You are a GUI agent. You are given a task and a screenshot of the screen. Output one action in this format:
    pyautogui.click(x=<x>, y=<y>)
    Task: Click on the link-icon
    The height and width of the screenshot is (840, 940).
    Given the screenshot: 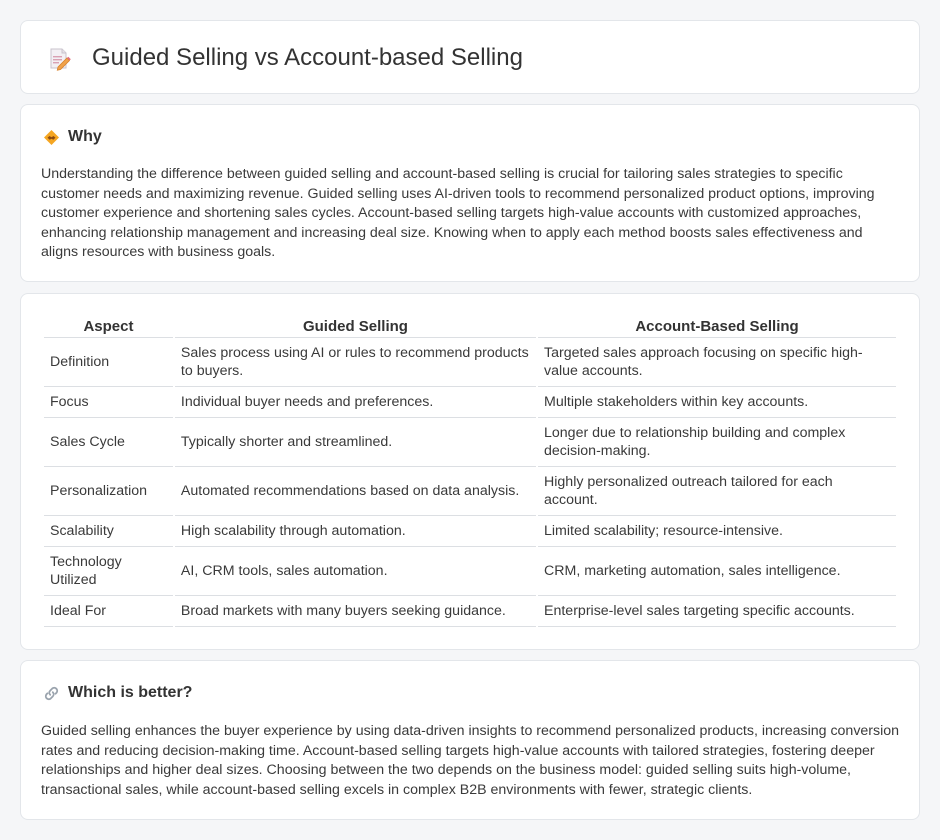 What is the action you would take?
    pyautogui.click(x=51, y=693)
    